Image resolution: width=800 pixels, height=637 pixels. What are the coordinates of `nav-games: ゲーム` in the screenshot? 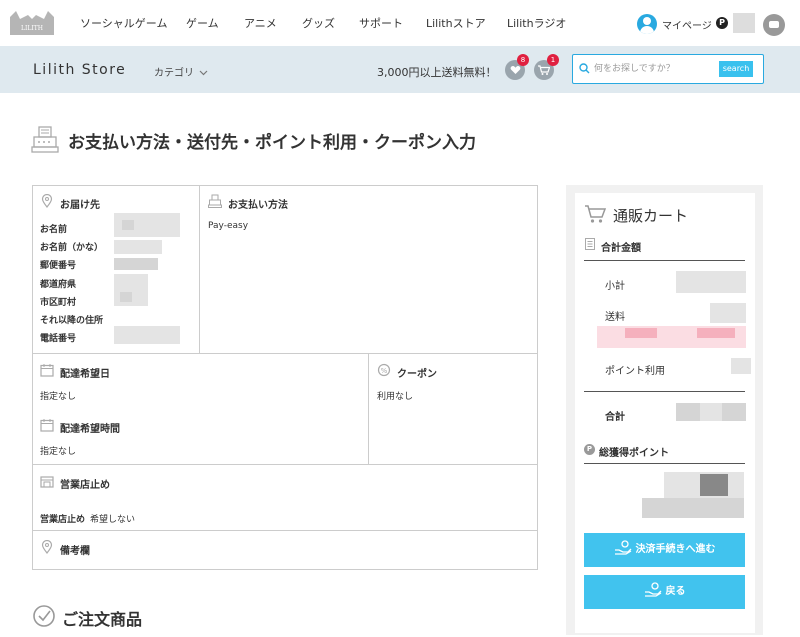 It's located at (202, 23).